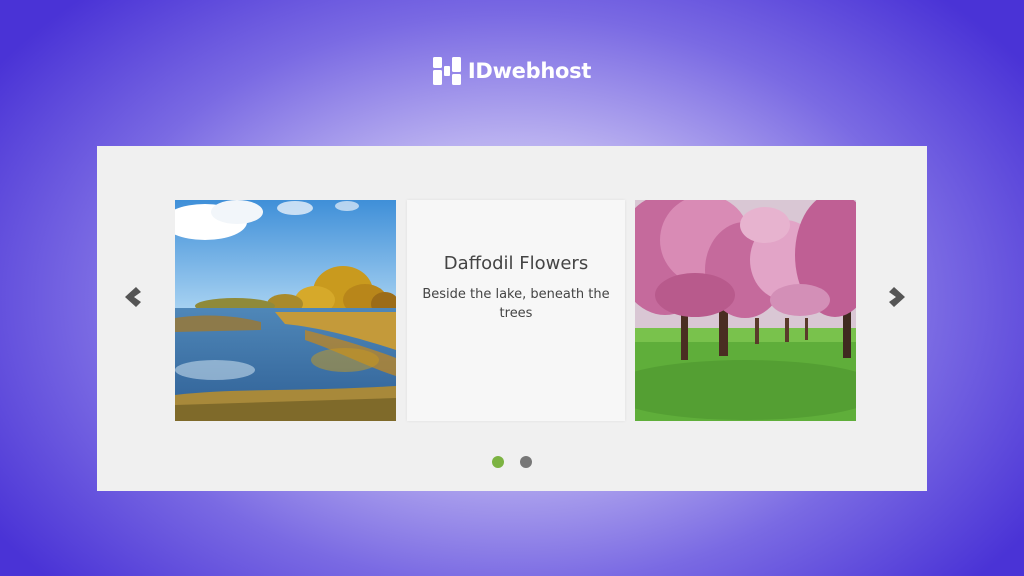 The width and height of the screenshot is (1024, 576). I want to click on slide-autumn-lake, so click(285, 310).